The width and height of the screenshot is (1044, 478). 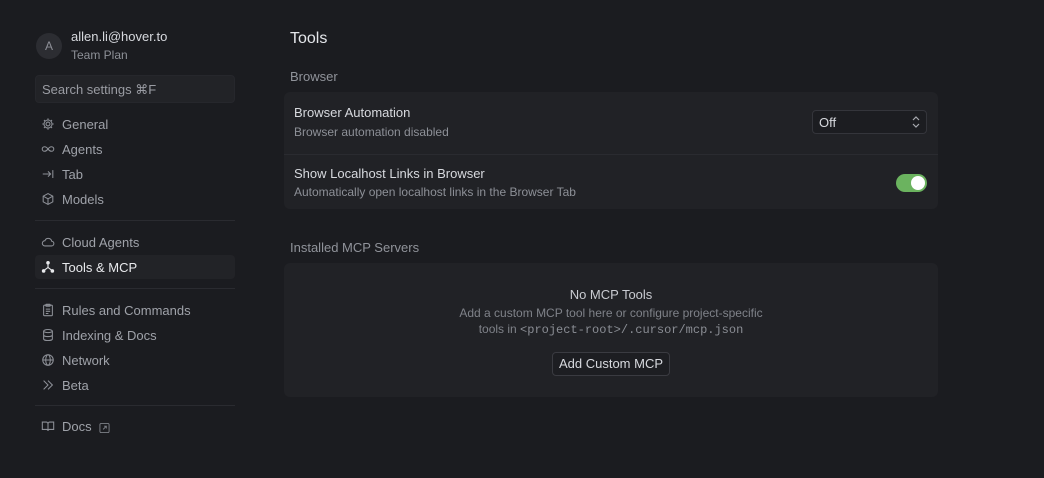 I want to click on toggle-knob, so click(x=918, y=183).